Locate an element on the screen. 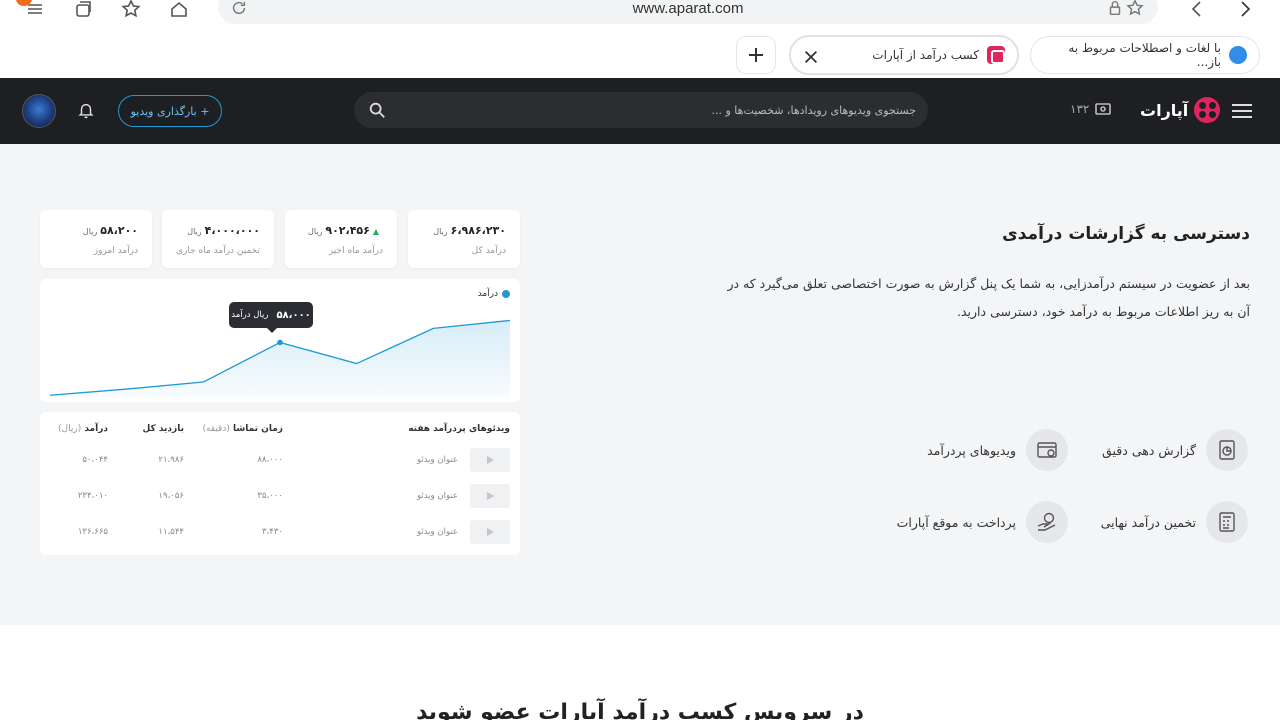 Image resolution: width=1280 pixels, height=720 pixels. views-cell: ۲۱،۹۸۶ is located at coordinates (171, 460).